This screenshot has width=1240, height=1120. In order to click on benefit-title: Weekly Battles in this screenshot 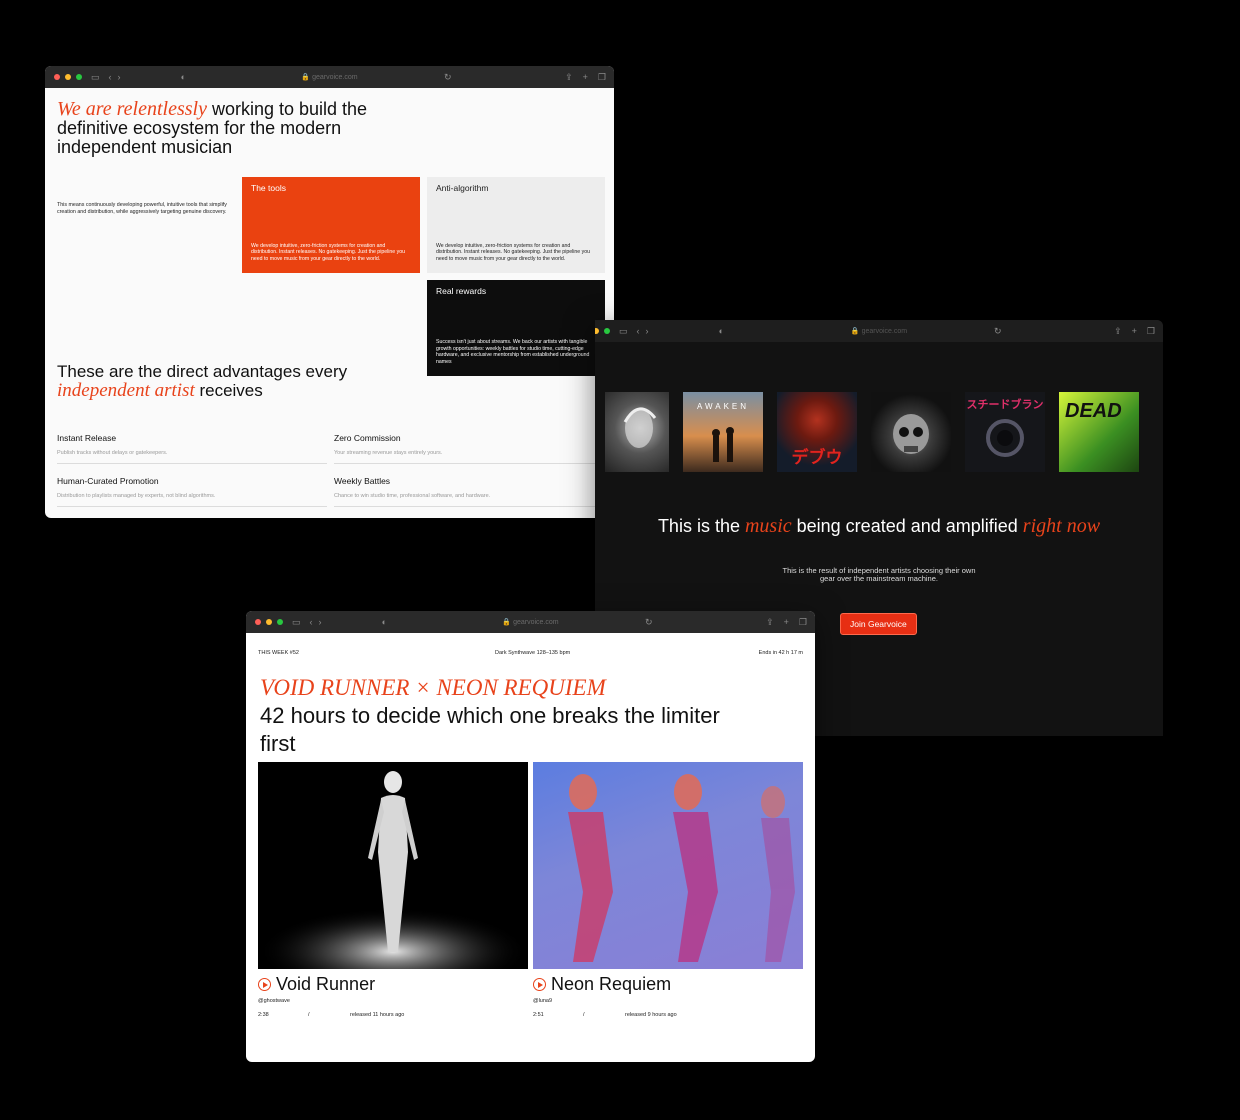, I will do `click(362, 481)`.